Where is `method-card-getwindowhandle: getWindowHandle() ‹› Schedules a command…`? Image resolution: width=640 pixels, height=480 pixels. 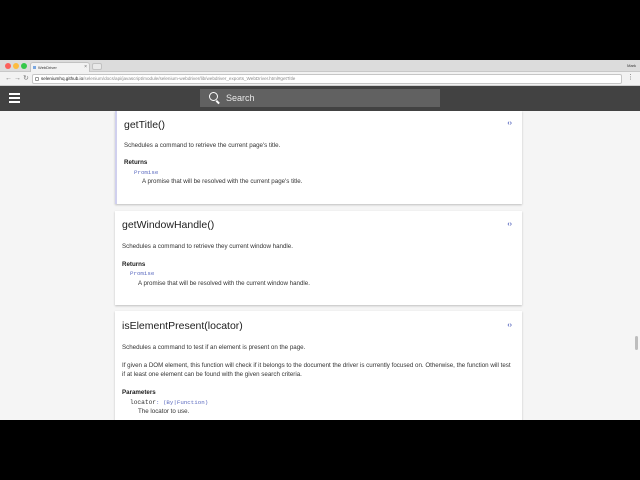 method-card-getwindowhandle: getWindowHandle() ‹› Schedules a command… is located at coordinates (318, 258).